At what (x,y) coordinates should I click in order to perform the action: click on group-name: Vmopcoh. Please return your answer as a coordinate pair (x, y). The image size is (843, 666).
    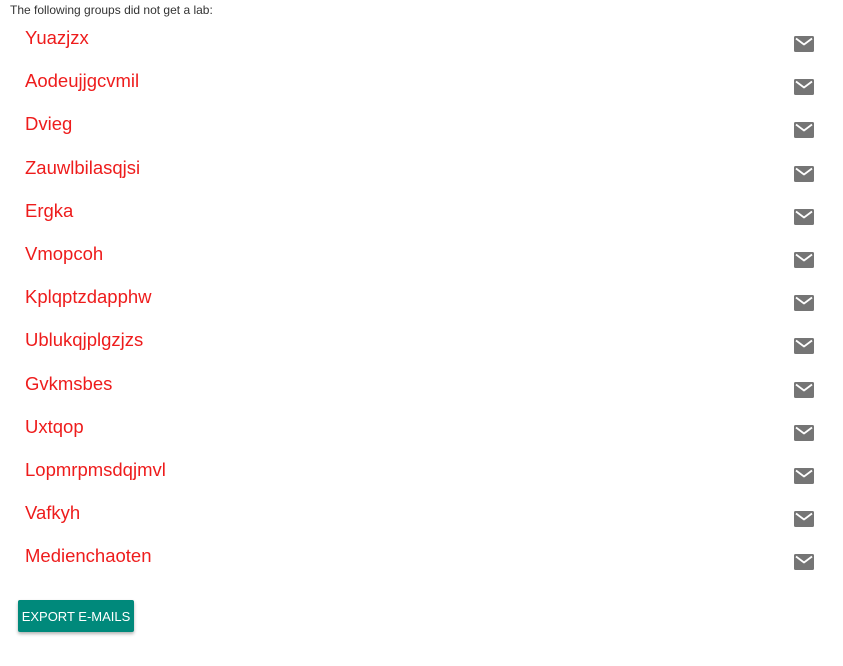
    Looking at the image, I should click on (64, 254).